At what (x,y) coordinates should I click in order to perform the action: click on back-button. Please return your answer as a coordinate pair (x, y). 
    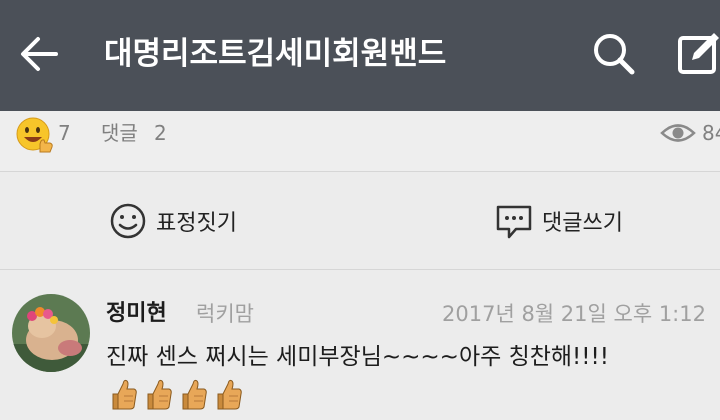
    Looking at the image, I should click on (40, 54).